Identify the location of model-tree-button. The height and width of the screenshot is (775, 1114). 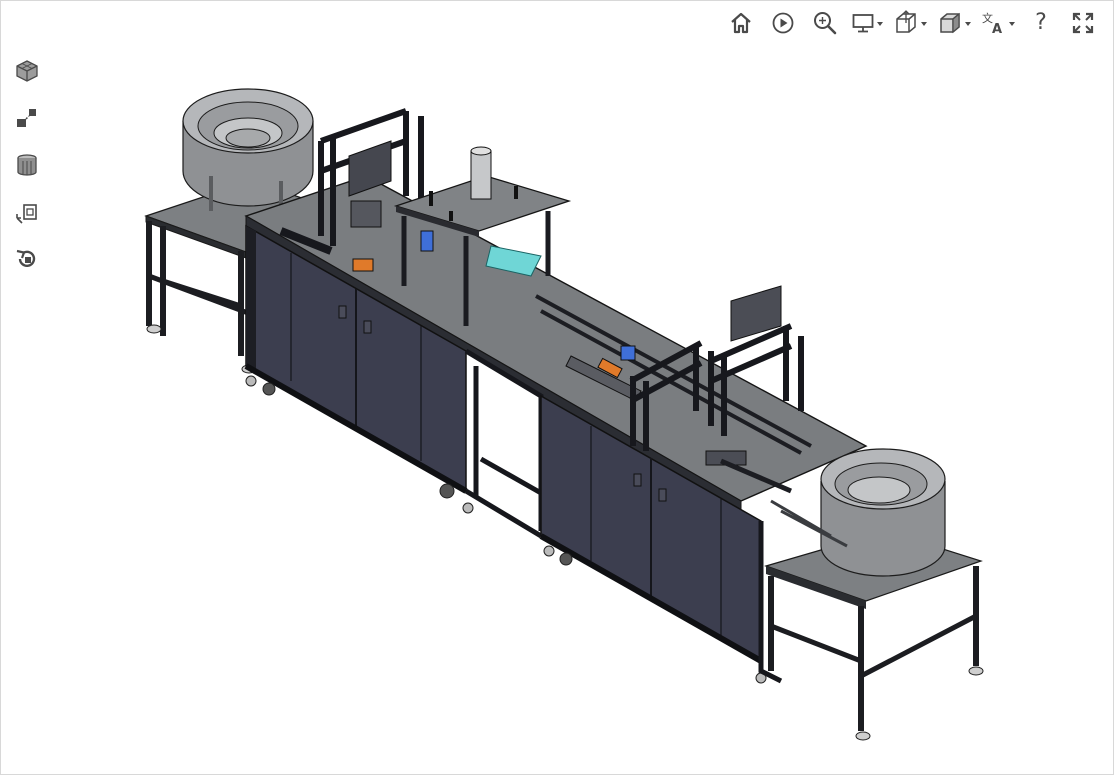
(27, 71).